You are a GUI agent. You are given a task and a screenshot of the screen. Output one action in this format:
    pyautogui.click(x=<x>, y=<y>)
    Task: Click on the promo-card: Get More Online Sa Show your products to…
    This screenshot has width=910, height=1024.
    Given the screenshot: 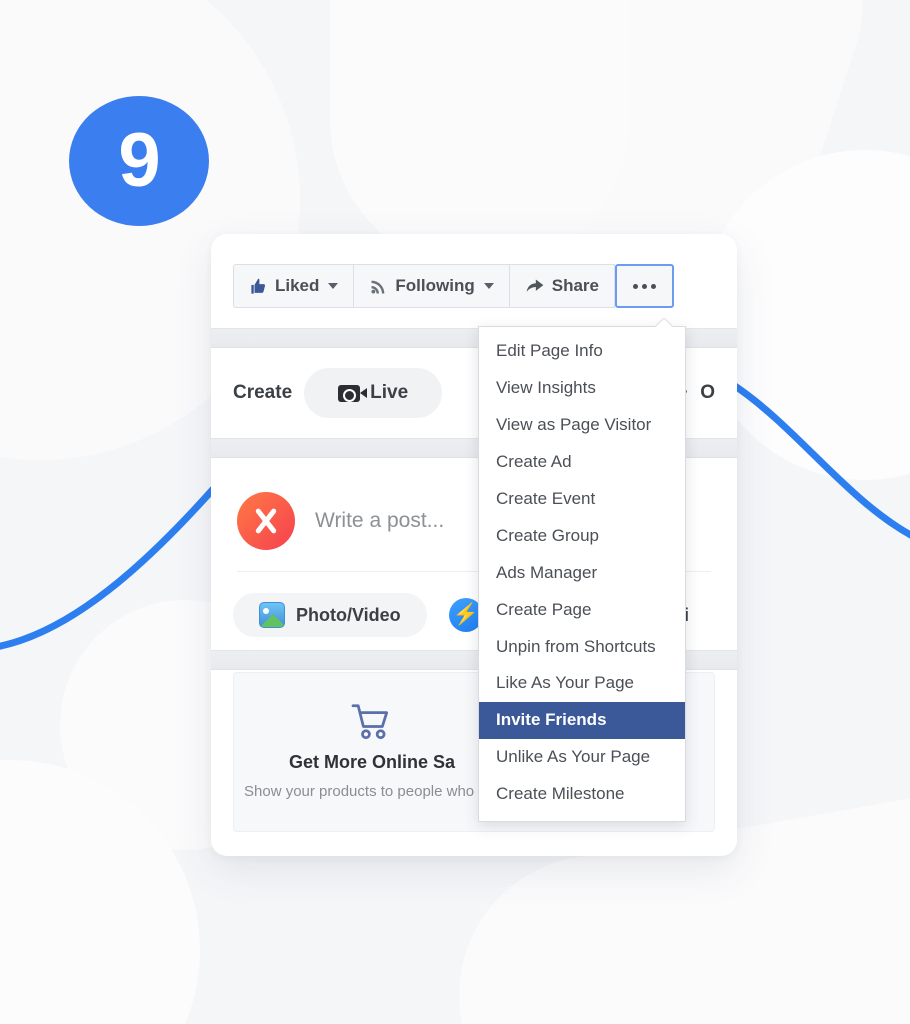 What is the action you would take?
    pyautogui.click(x=372, y=752)
    